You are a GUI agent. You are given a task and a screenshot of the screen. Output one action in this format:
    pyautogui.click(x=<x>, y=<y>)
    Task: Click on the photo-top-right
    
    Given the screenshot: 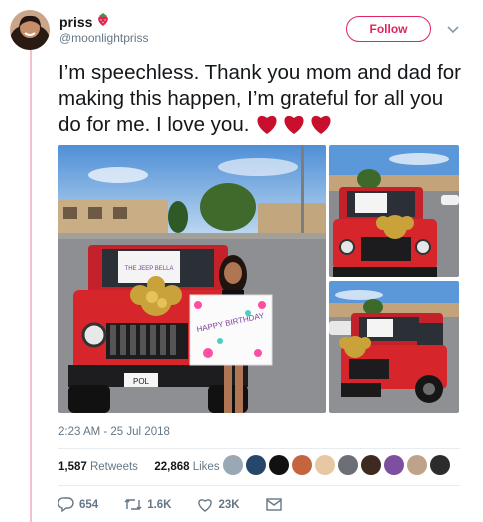 What is the action you would take?
    pyautogui.click(x=394, y=211)
    